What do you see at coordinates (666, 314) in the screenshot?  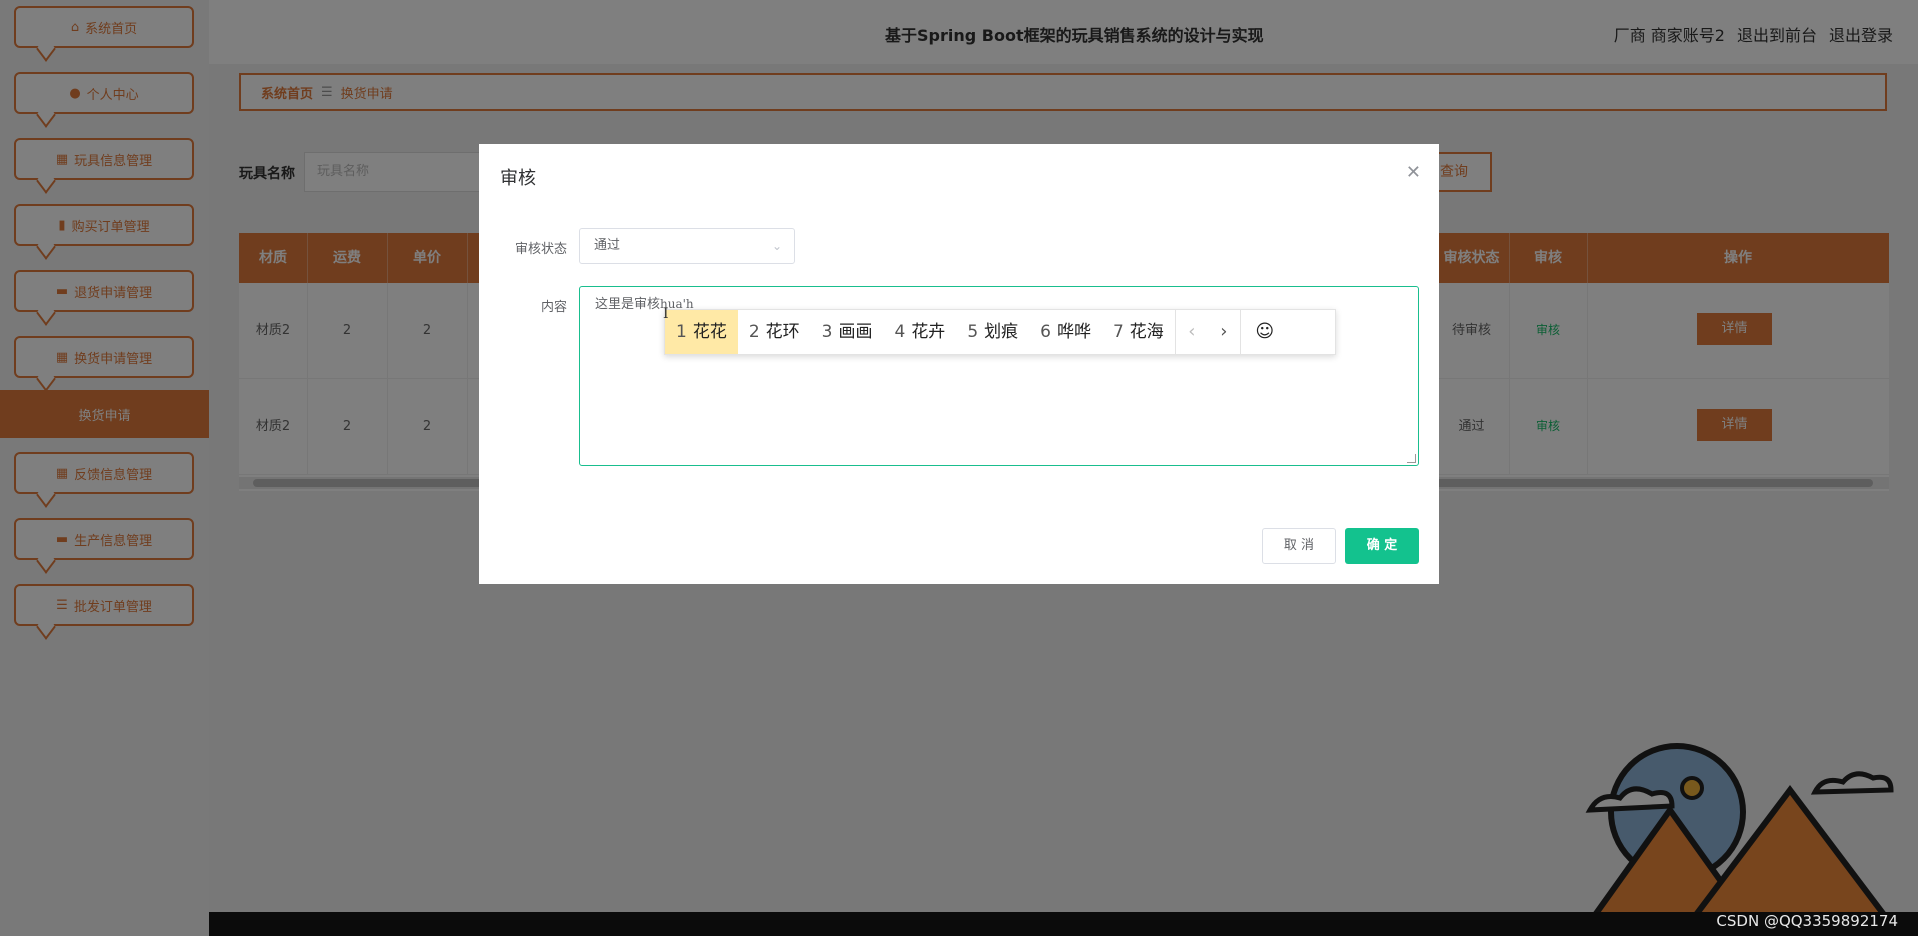 I see `text-cursor-icon: I` at bounding box center [666, 314].